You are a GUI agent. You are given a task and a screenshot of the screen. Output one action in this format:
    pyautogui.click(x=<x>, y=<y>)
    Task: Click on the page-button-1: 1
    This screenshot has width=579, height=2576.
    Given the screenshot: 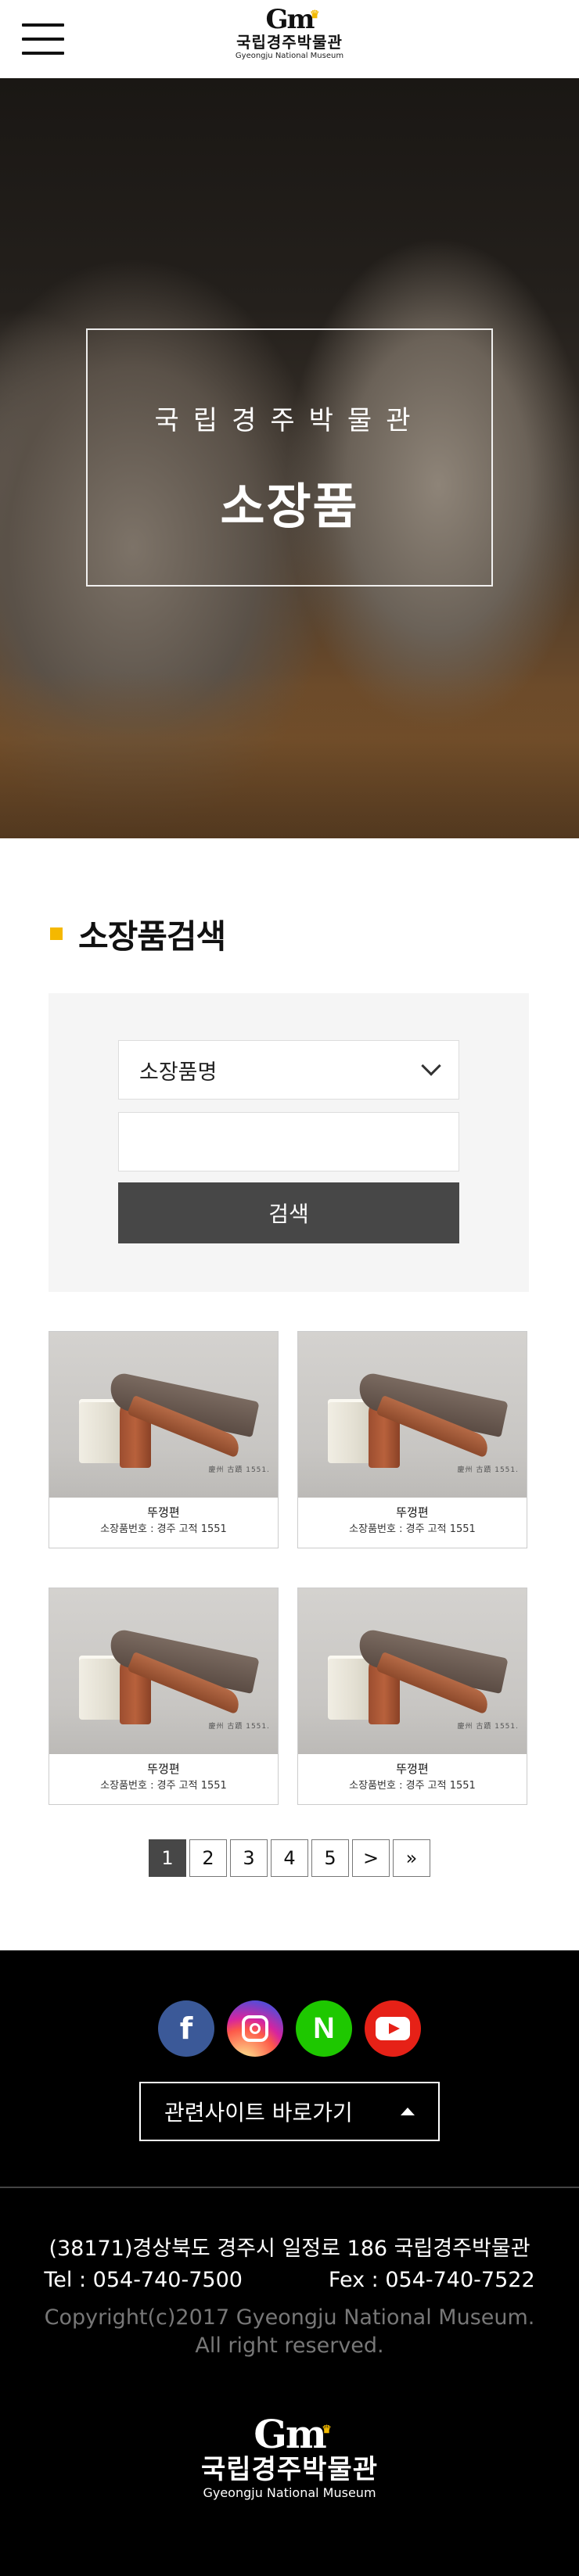 What is the action you would take?
    pyautogui.click(x=167, y=1858)
    